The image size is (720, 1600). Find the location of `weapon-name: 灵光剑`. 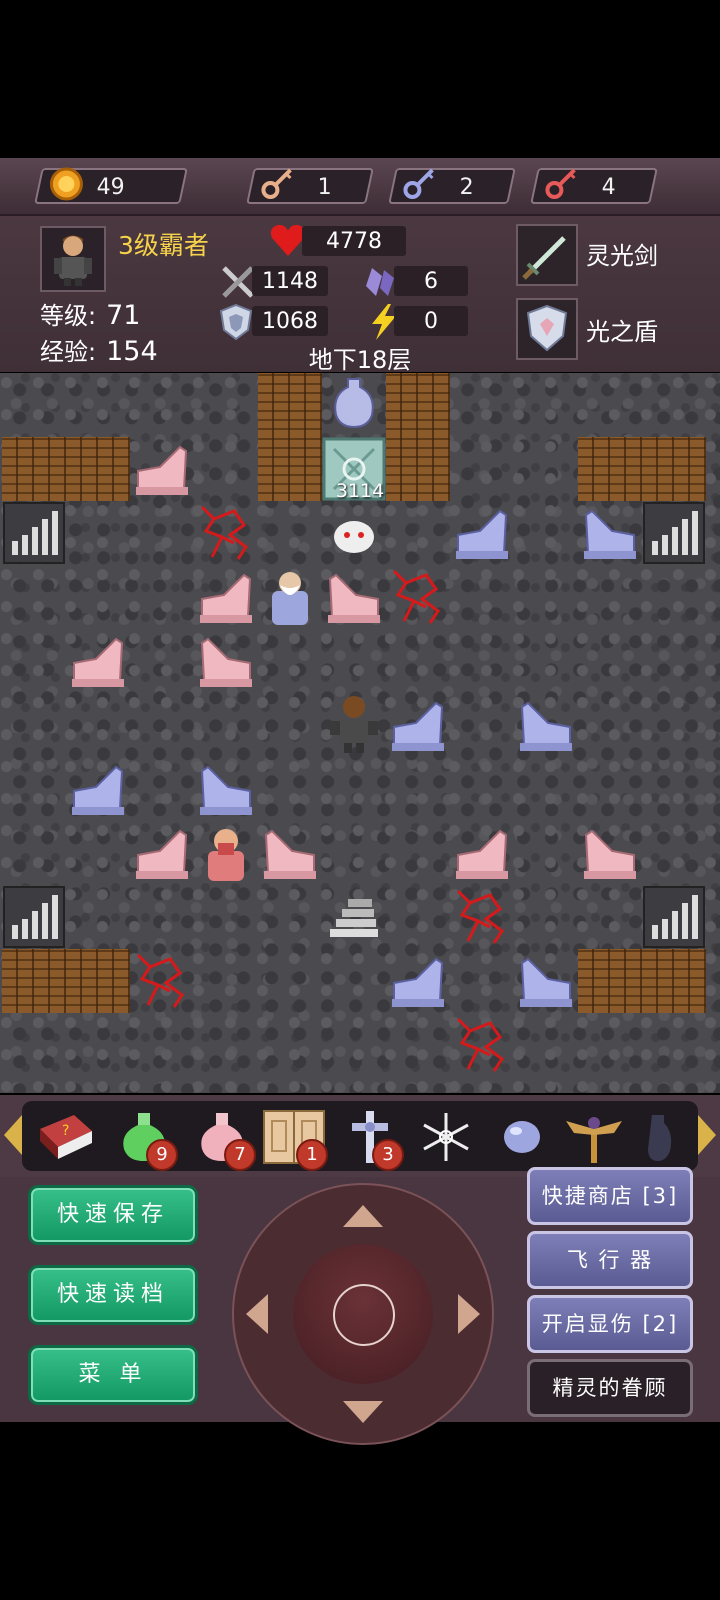

weapon-name: 灵光剑 is located at coordinates (622, 256).